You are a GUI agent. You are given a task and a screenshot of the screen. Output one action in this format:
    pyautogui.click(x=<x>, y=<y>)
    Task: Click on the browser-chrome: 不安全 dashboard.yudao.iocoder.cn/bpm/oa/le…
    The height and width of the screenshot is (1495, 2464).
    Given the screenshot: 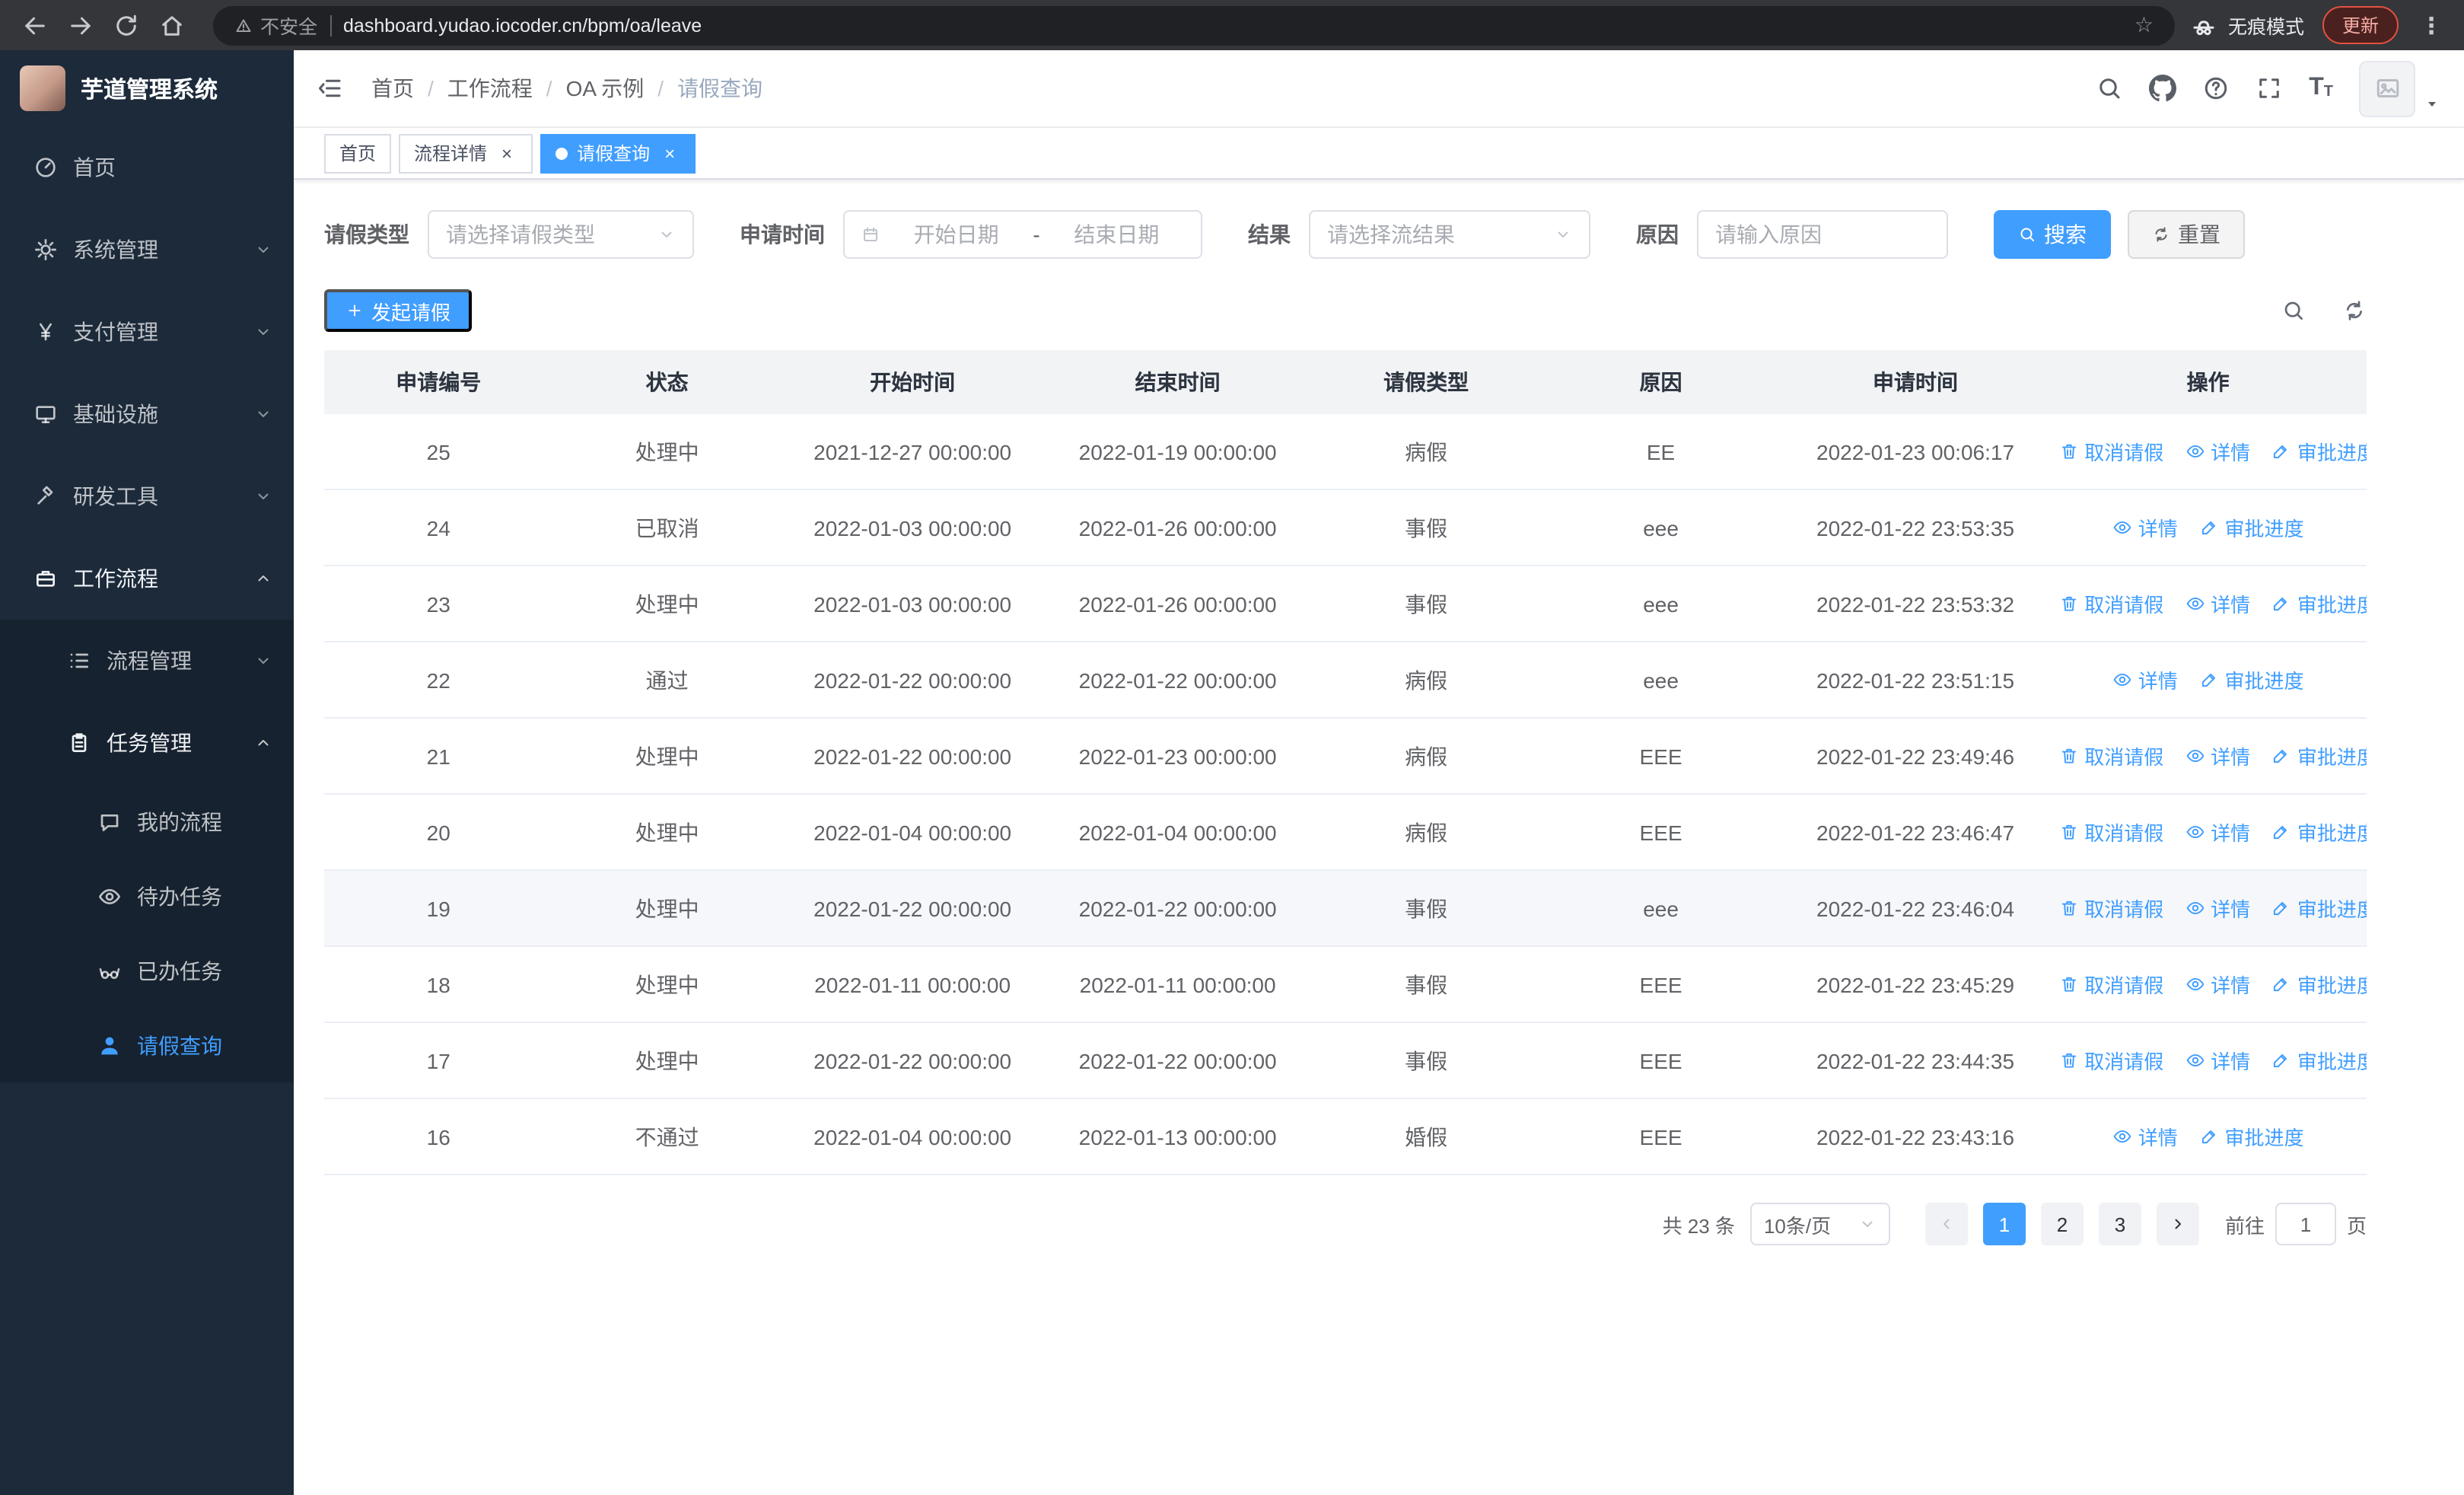 What is the action you would take?
    pyautogui.click(x=1232, y=25)
    